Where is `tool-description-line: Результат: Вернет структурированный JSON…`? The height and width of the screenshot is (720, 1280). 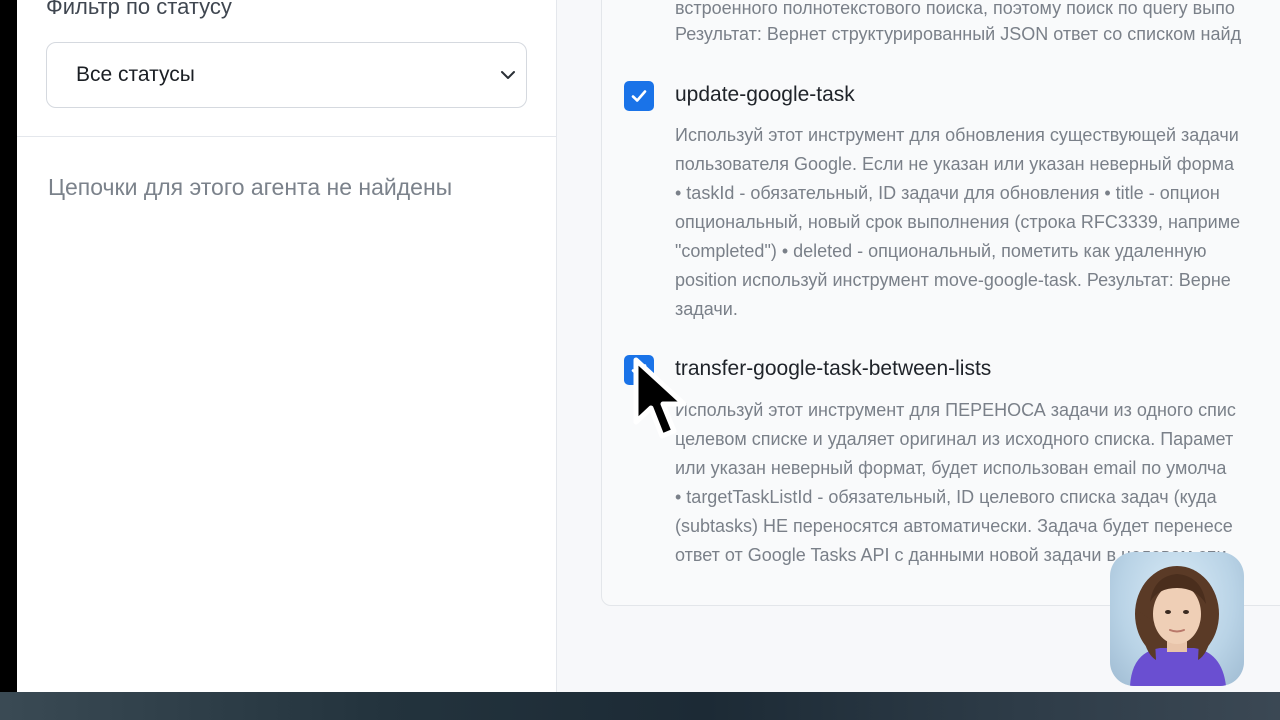 tool-description-line: Результат: Вернет структурированный JSON… is located at coordinates (958, 34).